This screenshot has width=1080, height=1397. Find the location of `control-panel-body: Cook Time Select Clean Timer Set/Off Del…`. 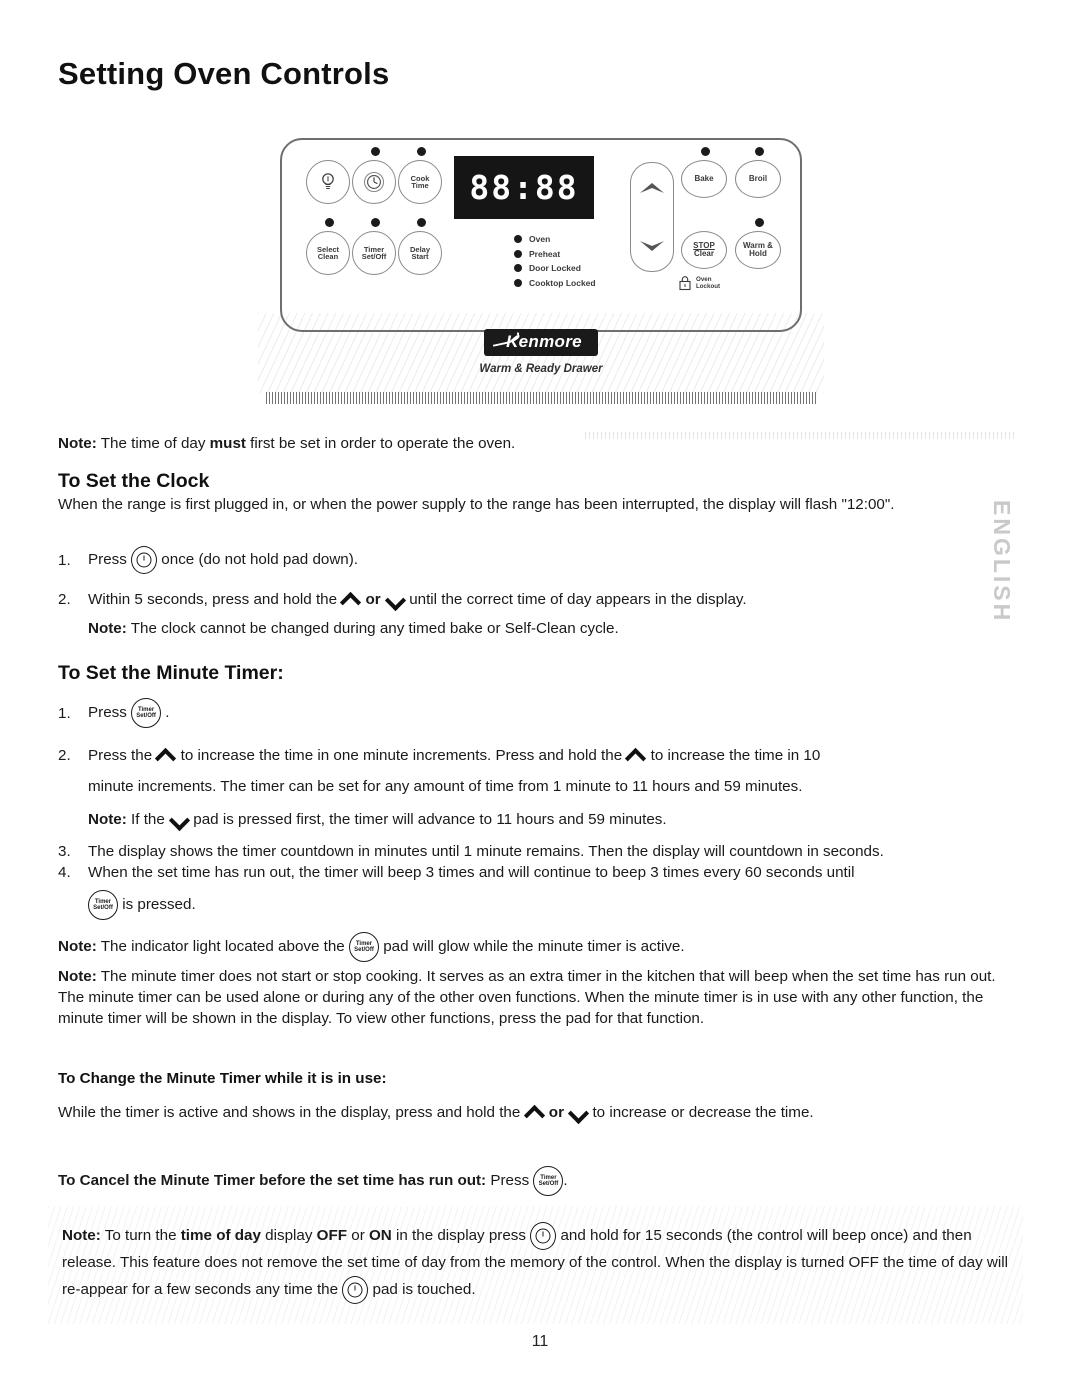

control-panel-body: Cook Time Select Clean Timer Set/Off Del… is located at coordinates (541, 235).